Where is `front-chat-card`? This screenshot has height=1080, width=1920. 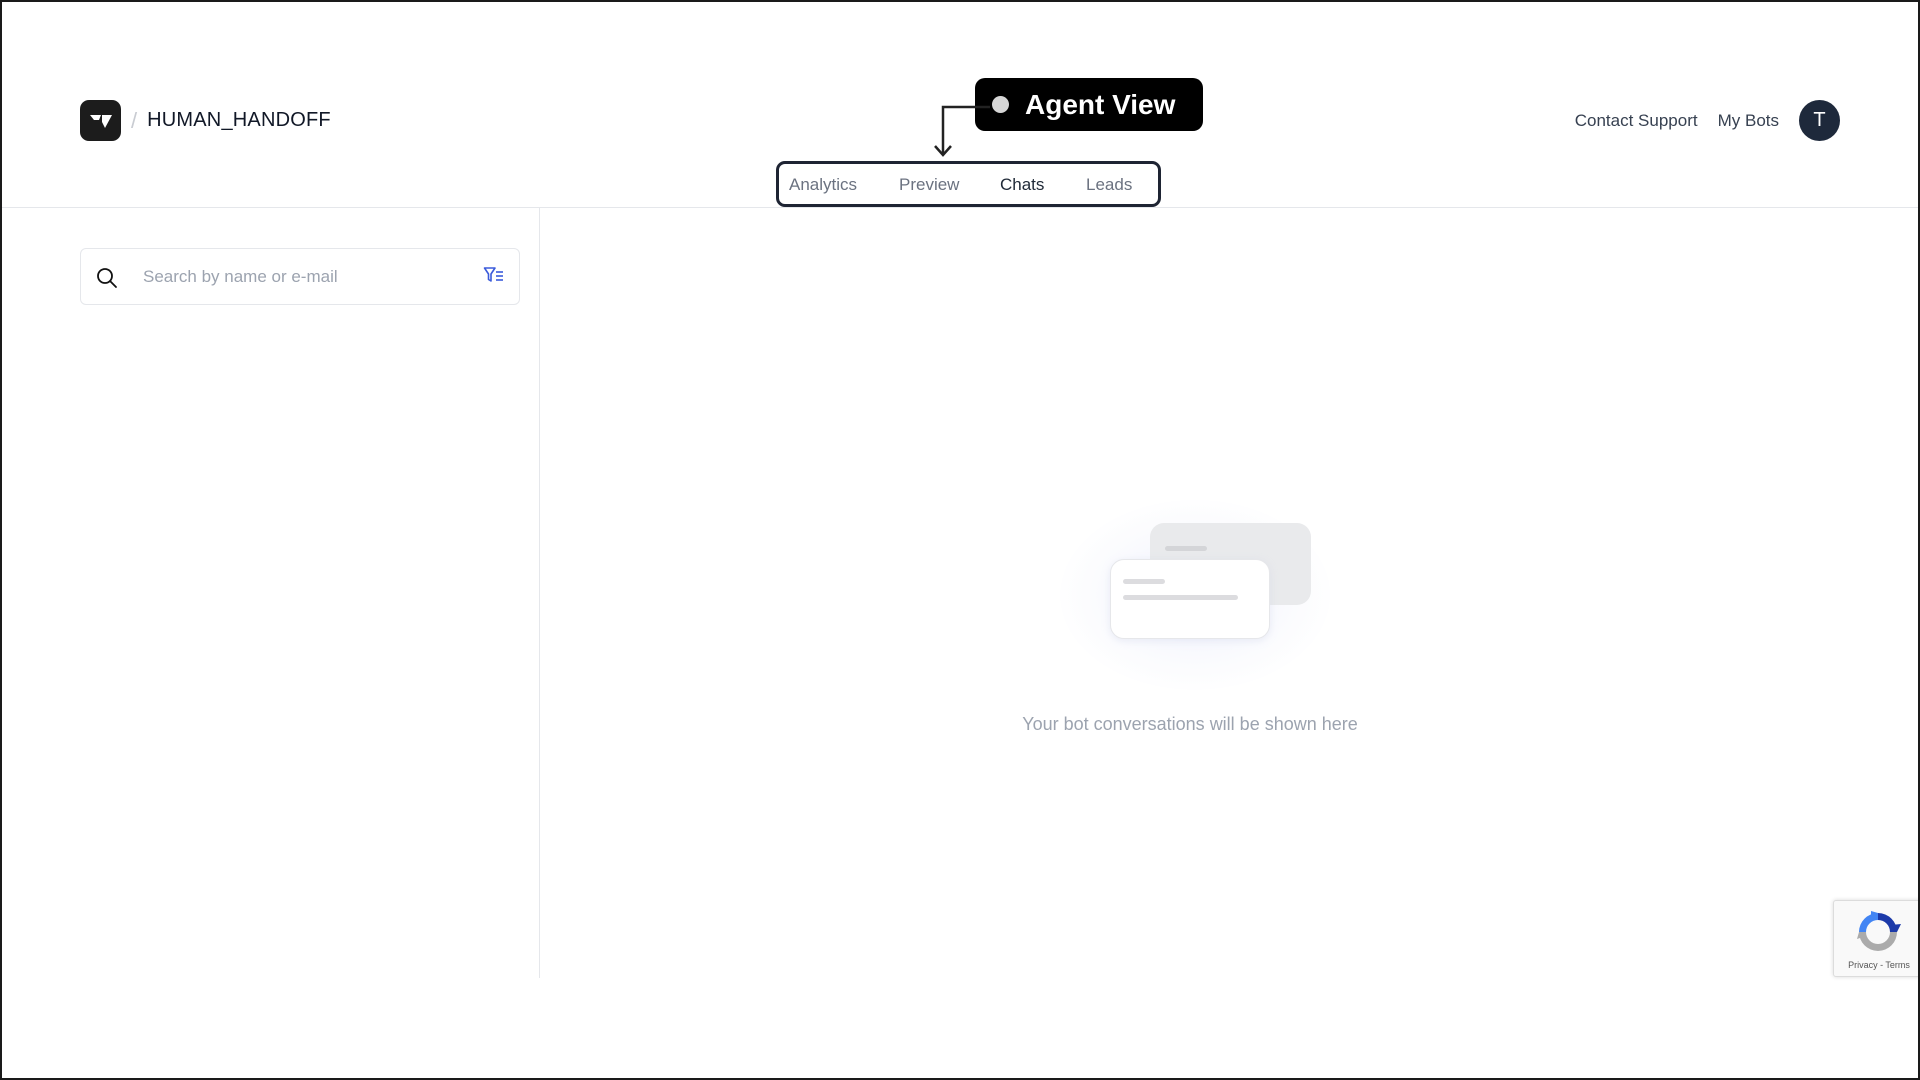
front-chat-card is located at coordinates (1190, 599).